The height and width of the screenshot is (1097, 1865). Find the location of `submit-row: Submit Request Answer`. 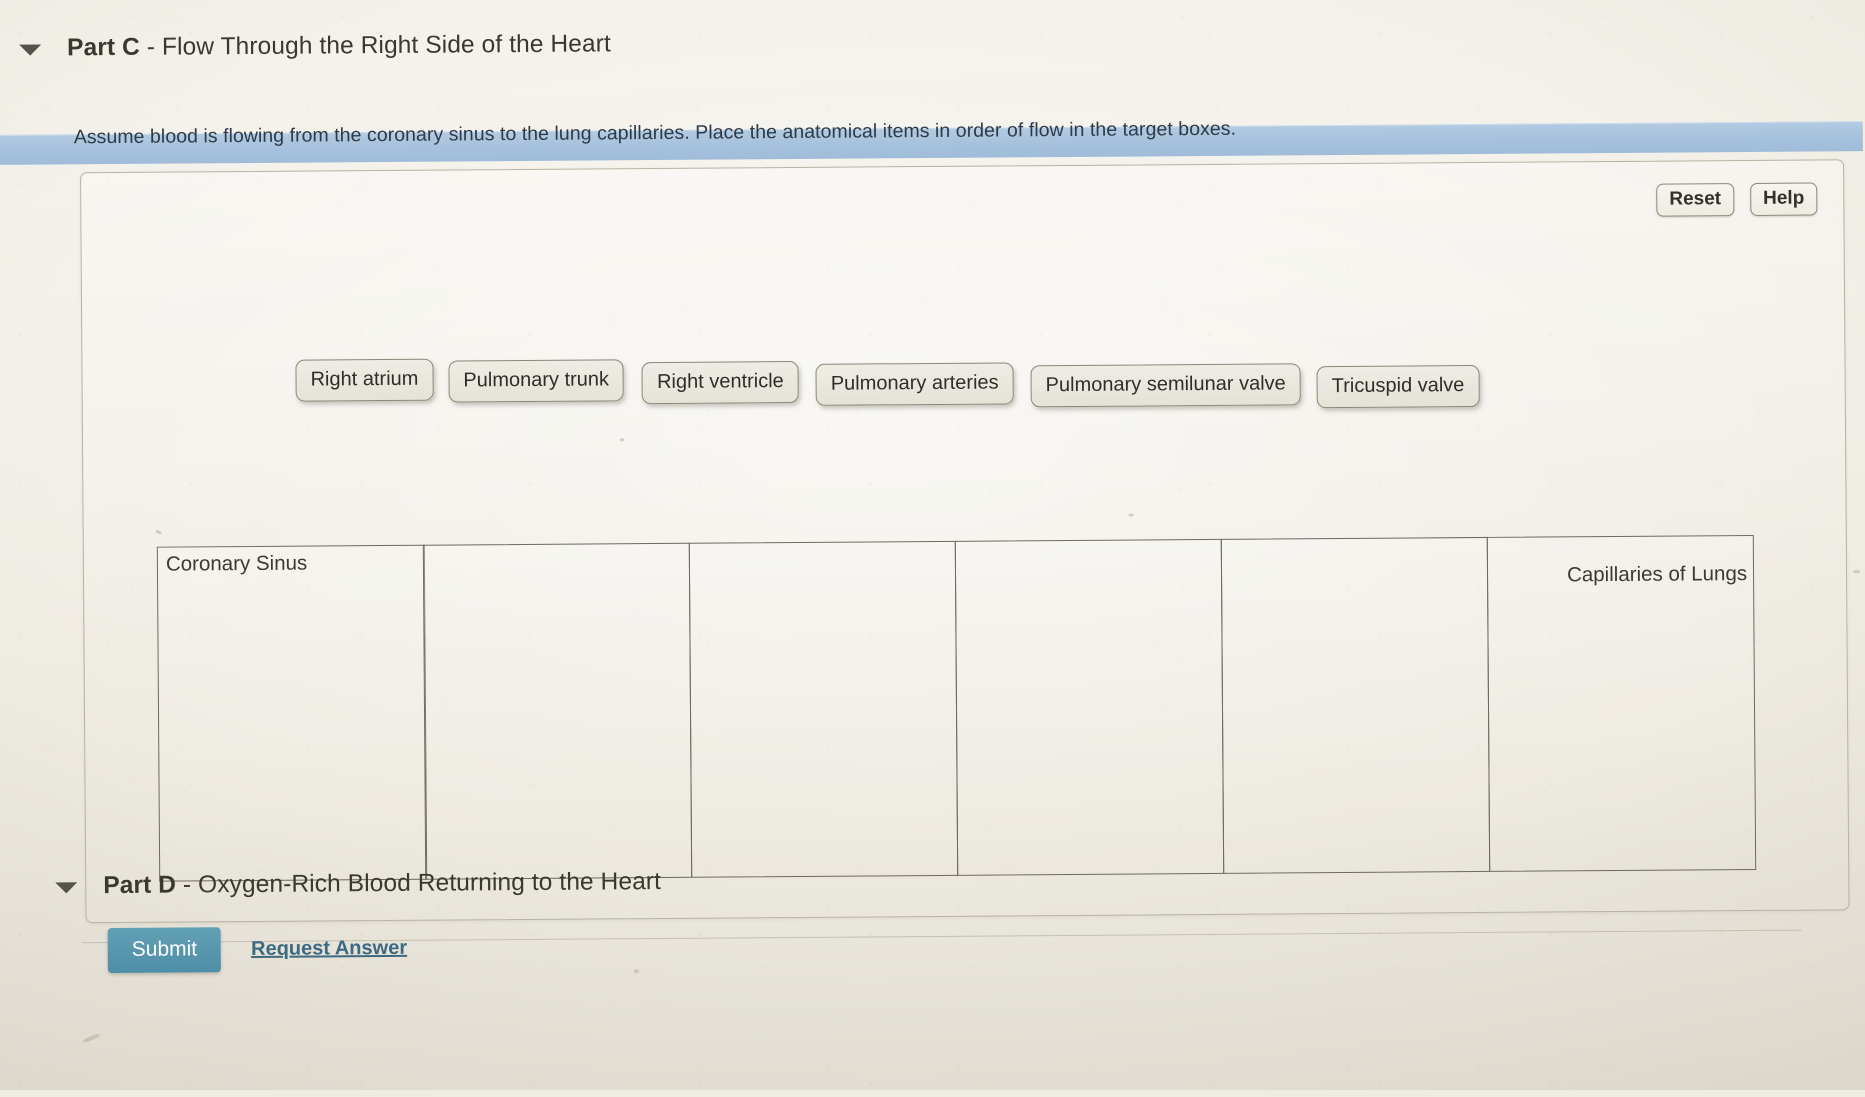

submit-row: Submit Request Answer is located at coordinates (257, 950).